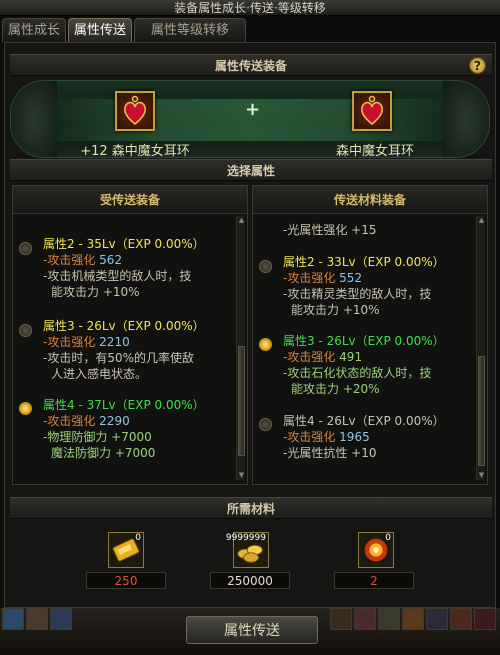  I want to click on entry-line: -攻击时，有50%的几率使敌, so click(119, 358).